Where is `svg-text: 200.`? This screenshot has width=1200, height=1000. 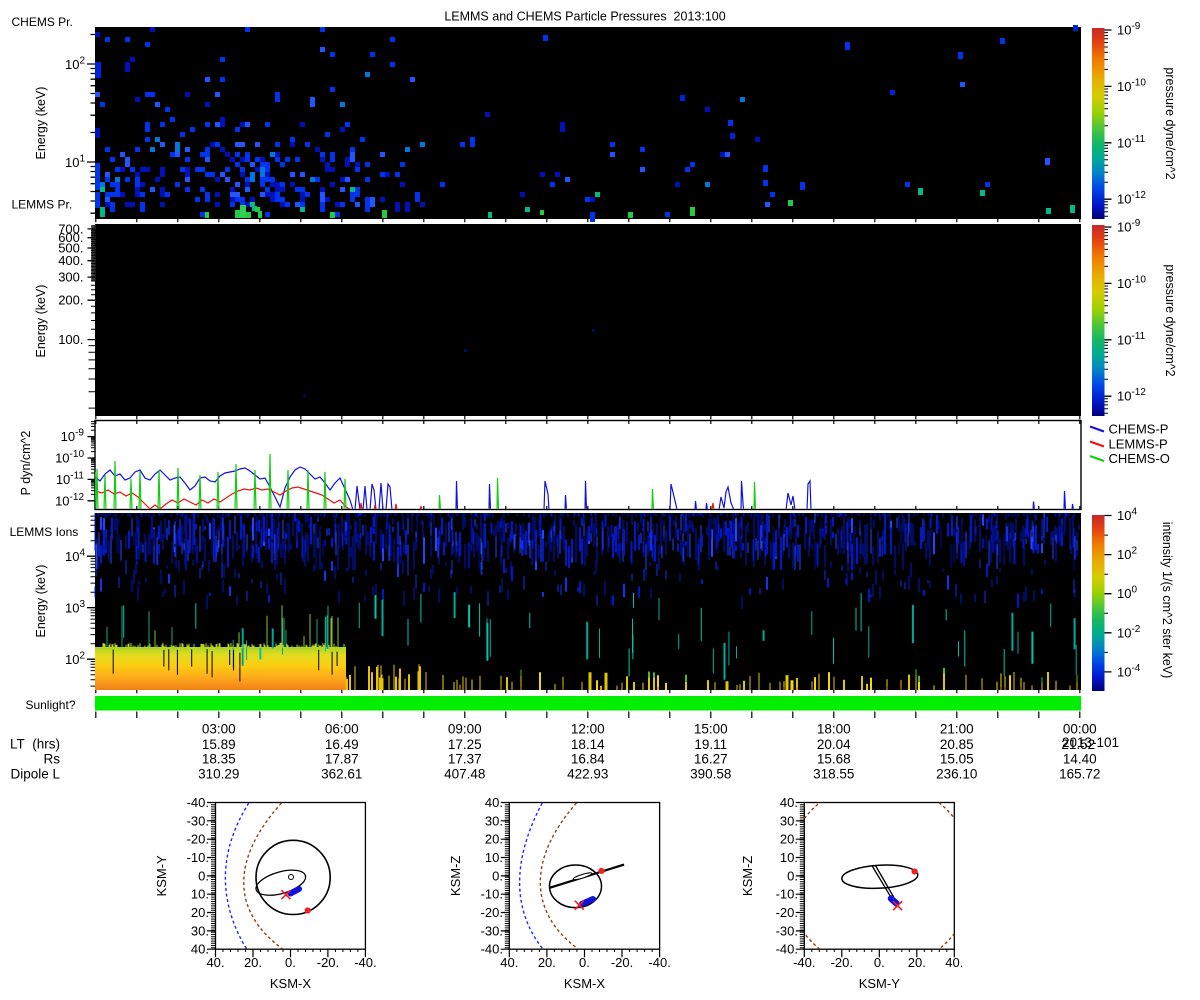
svg-text: 200. is located at coordinates (70, 300).